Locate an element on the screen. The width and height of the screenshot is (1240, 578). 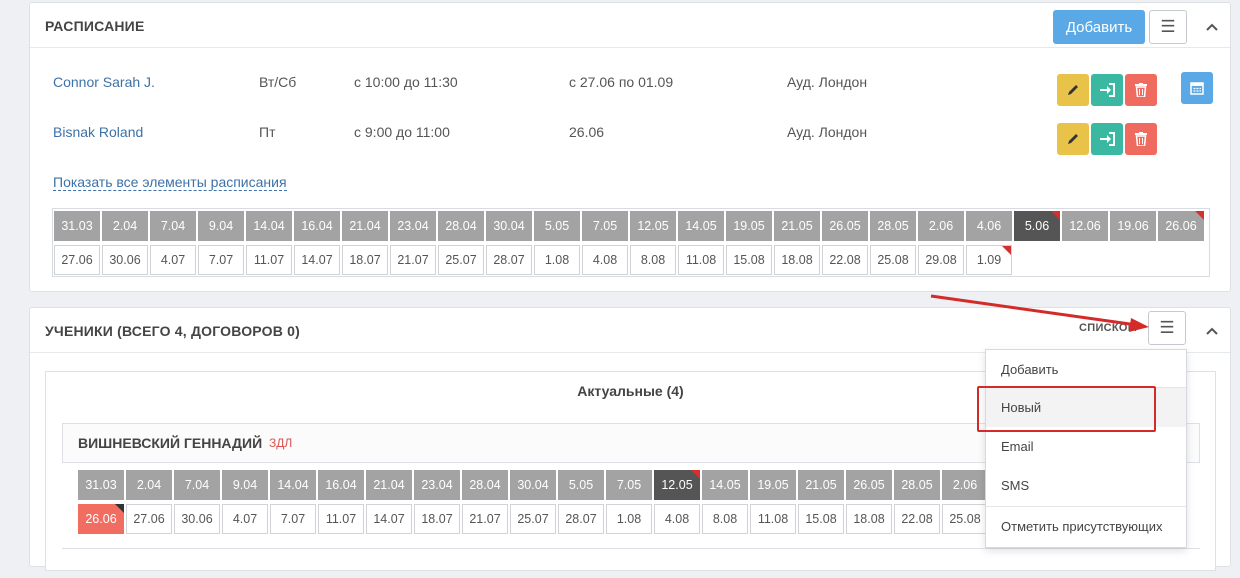
schedule-menu-button: ☰ is located at coordinates (1168, 27).